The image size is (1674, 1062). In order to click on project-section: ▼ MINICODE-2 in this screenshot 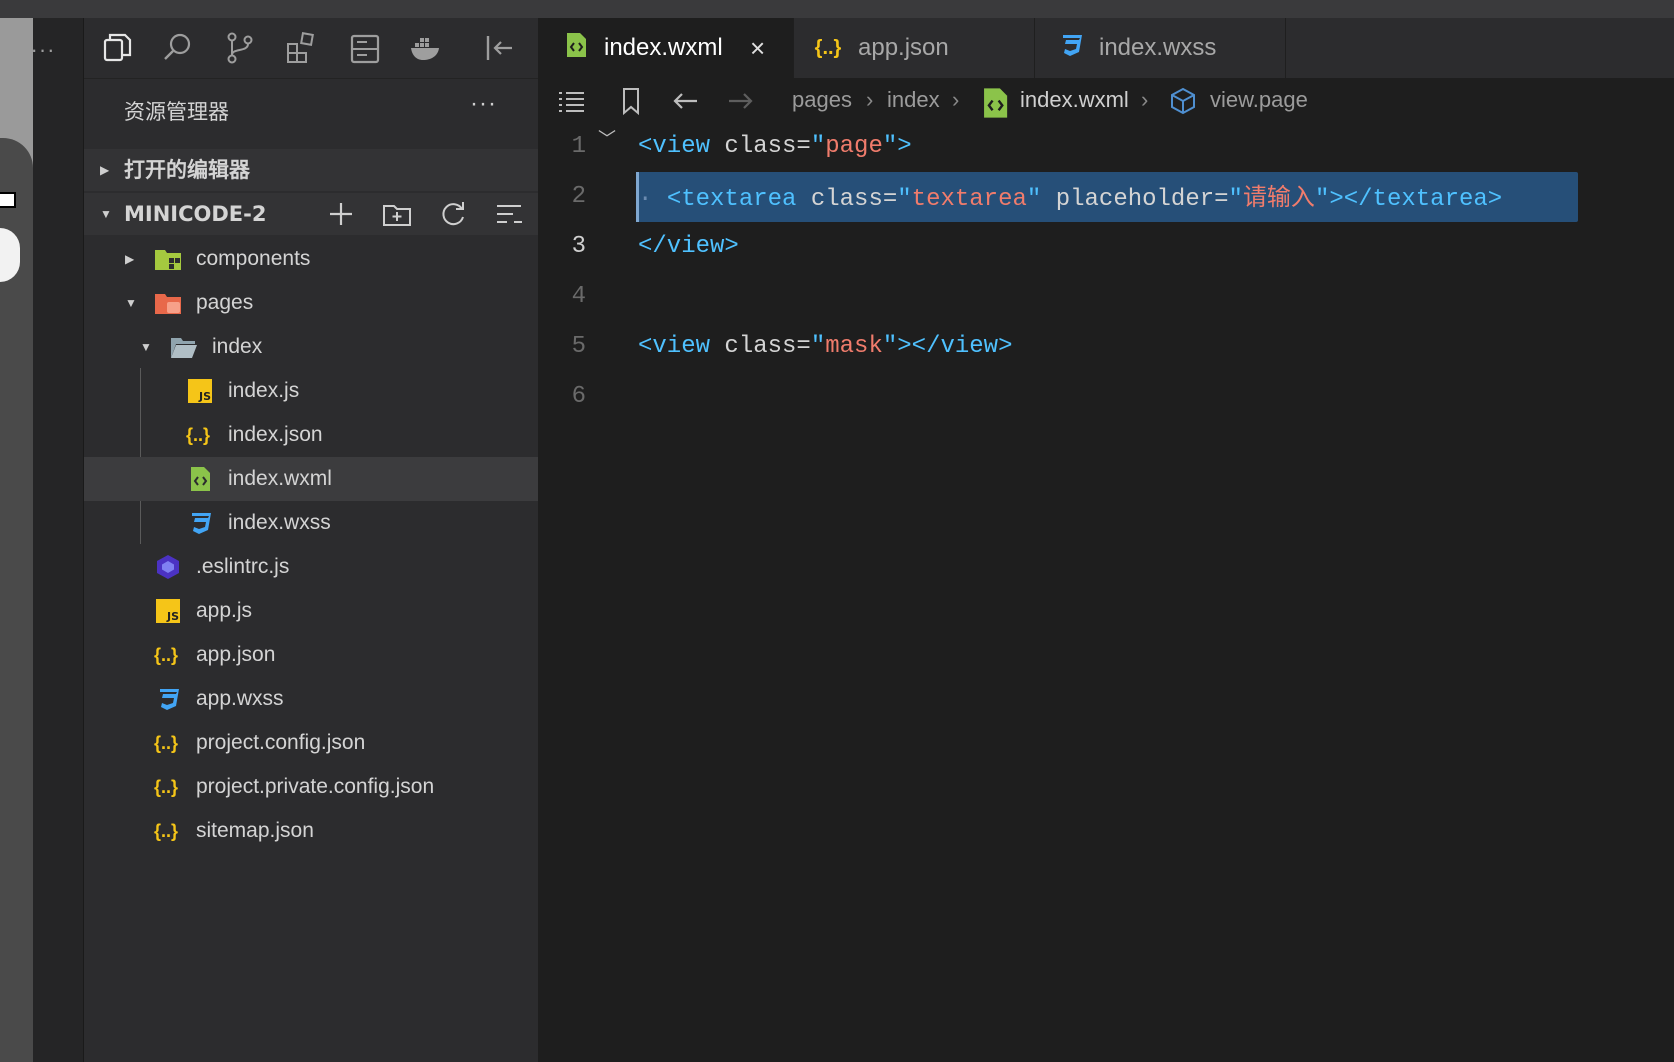, I will do `click(311, 214)`.